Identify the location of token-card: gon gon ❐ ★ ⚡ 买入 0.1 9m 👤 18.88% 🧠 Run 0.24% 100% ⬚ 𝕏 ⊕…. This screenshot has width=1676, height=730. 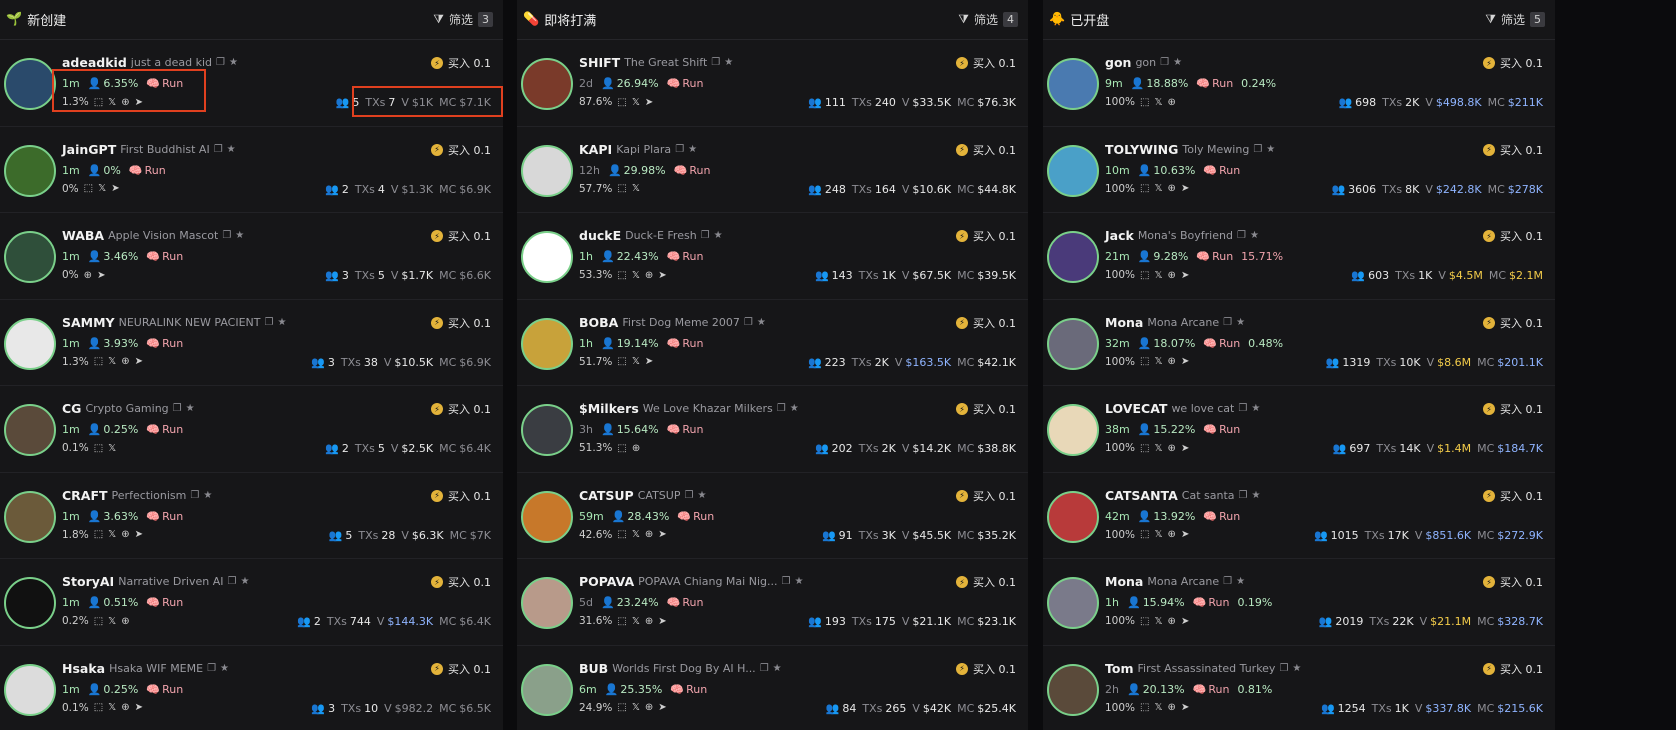
(1299, 83).